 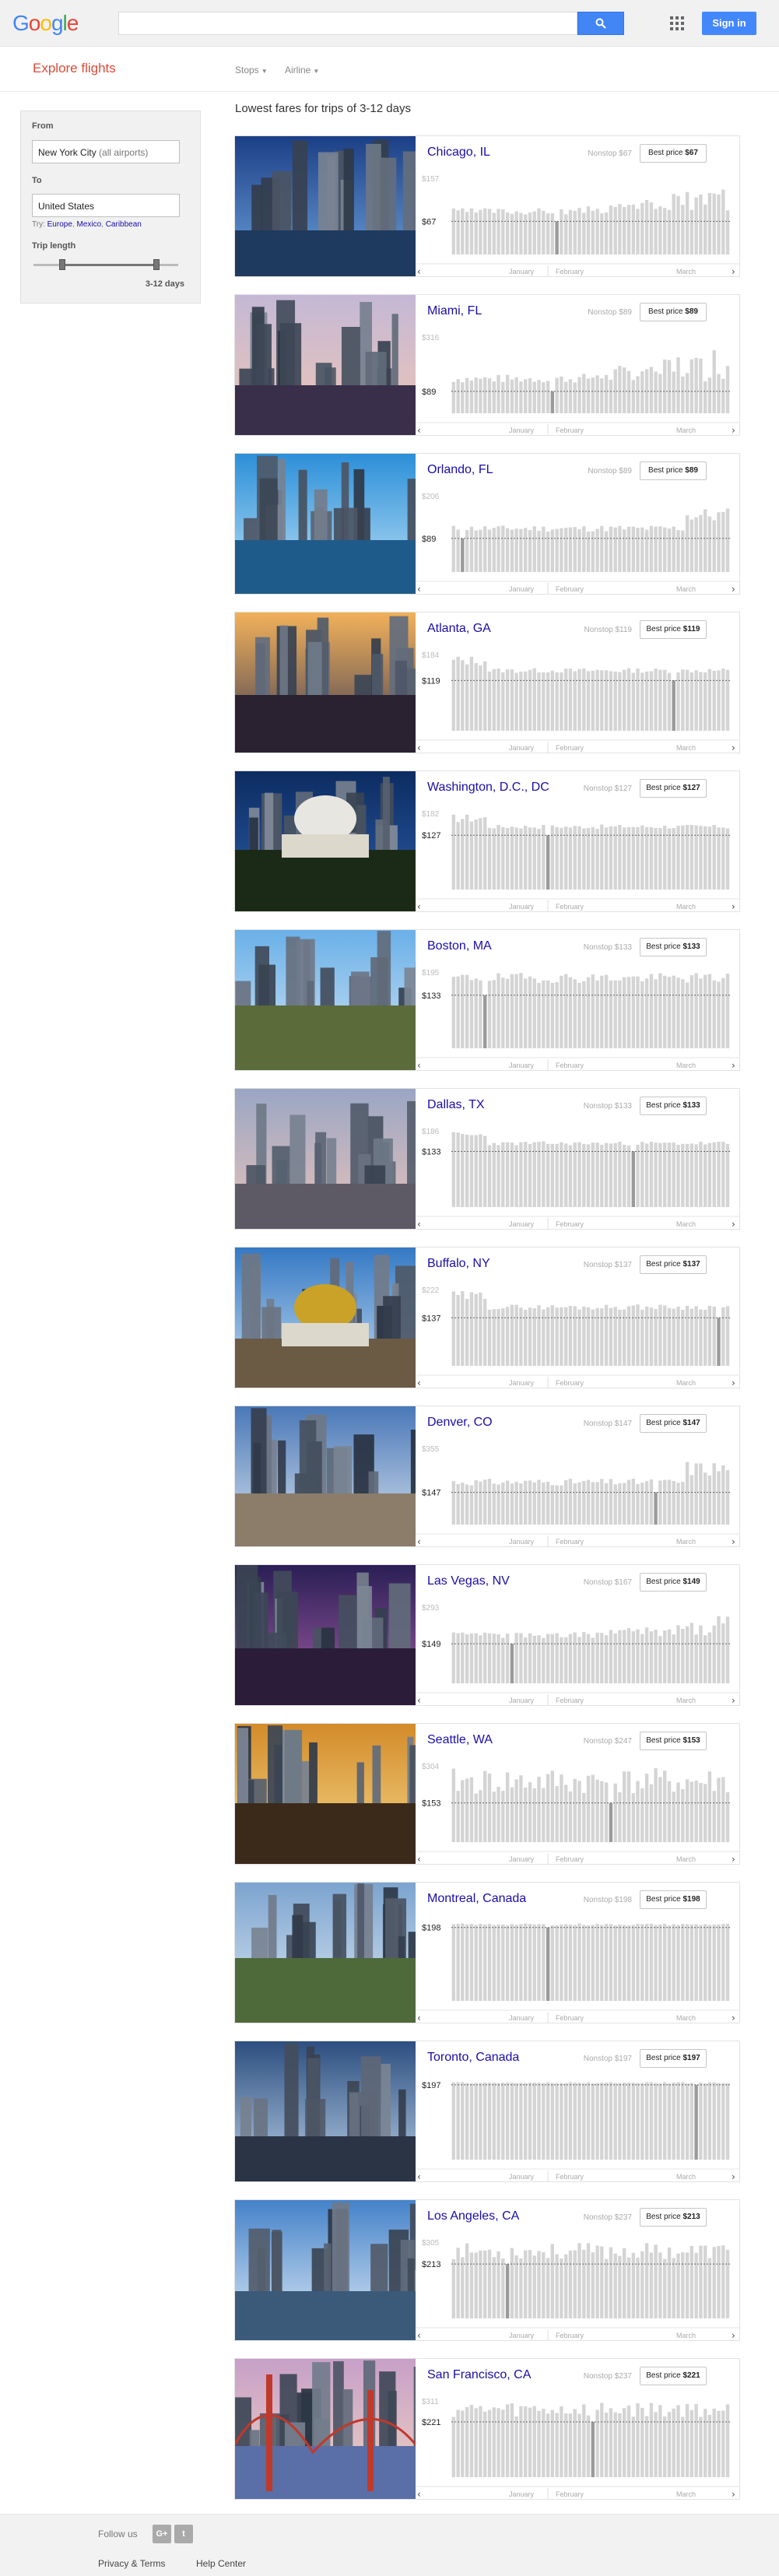 I want to click on price-chart: $184 $119 January February March ‹ ›, so click(x=577, y=700).